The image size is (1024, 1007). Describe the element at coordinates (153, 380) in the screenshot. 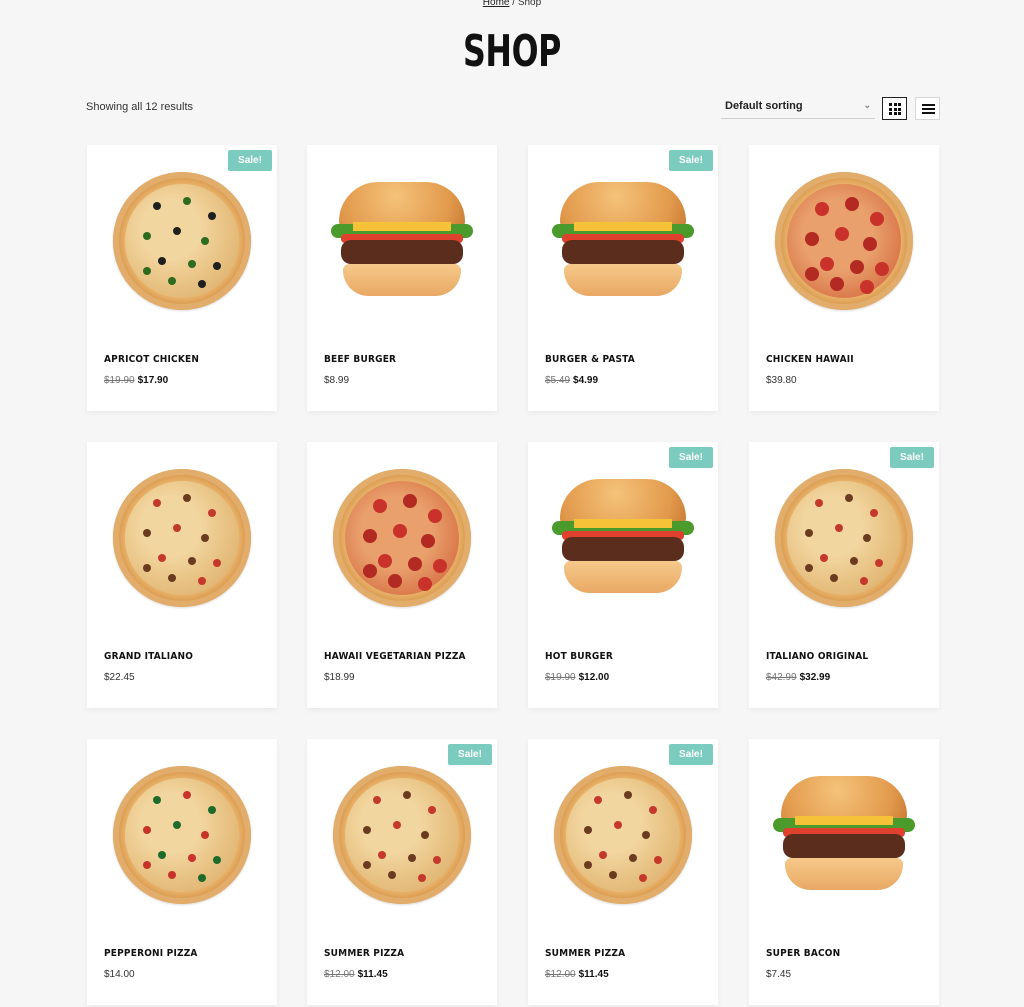

I see `sale-price: $17.90` at that location.